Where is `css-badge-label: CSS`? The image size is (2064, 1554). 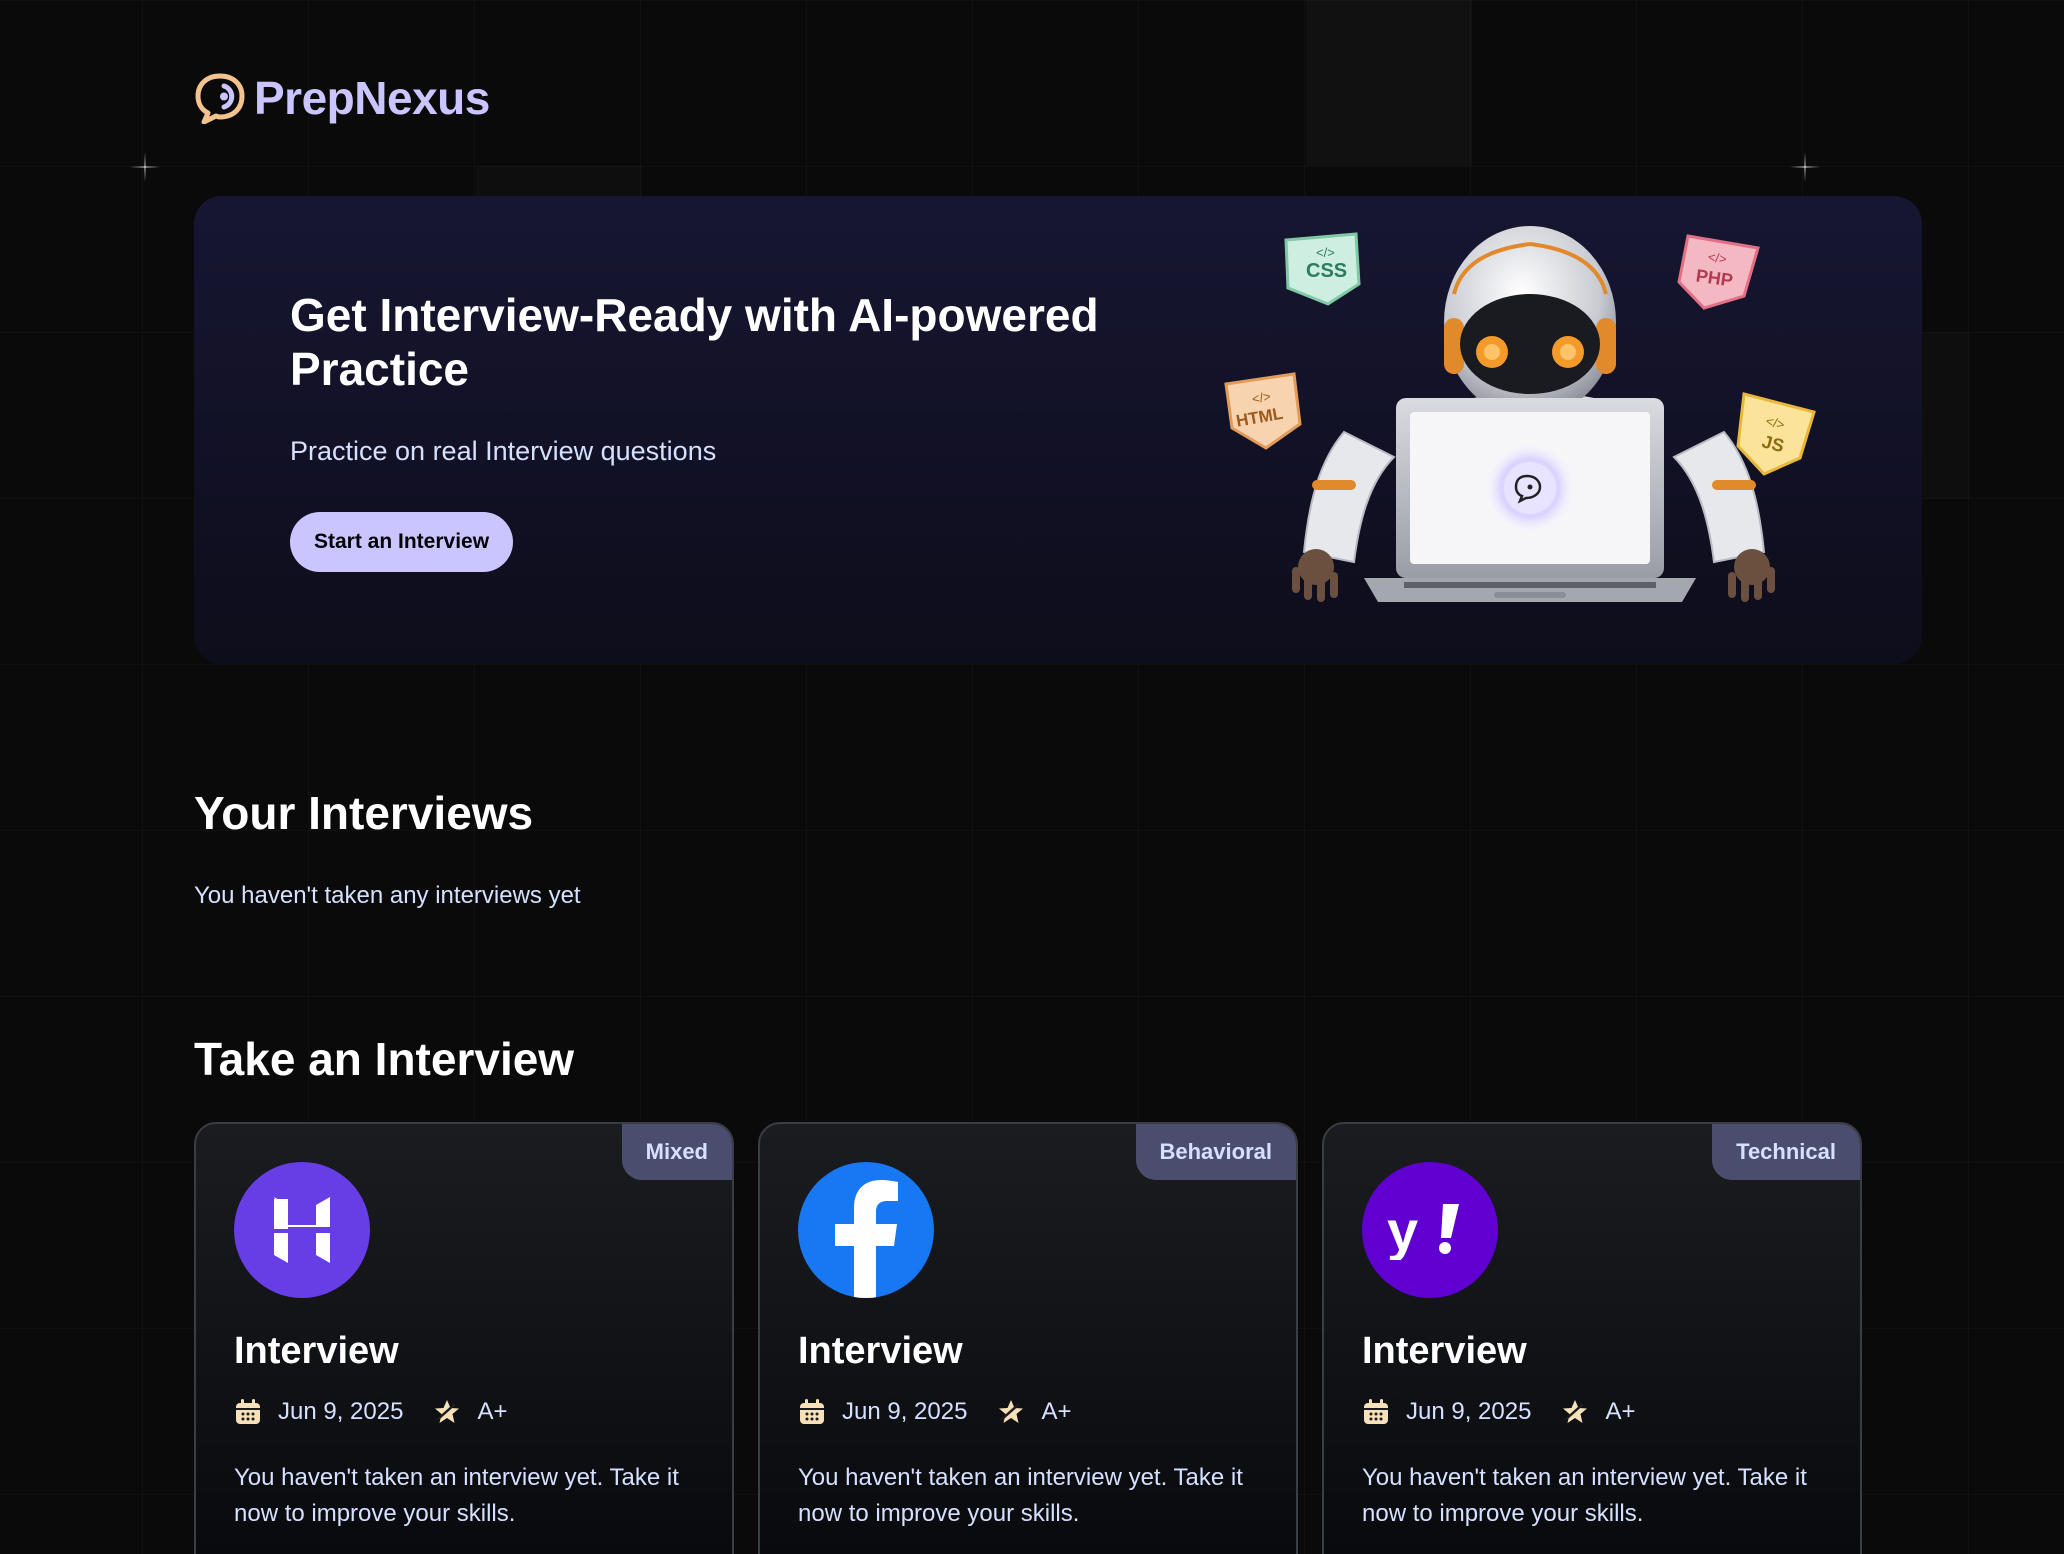
css-badge-label: CSS is located at coordinates (1326, 271).